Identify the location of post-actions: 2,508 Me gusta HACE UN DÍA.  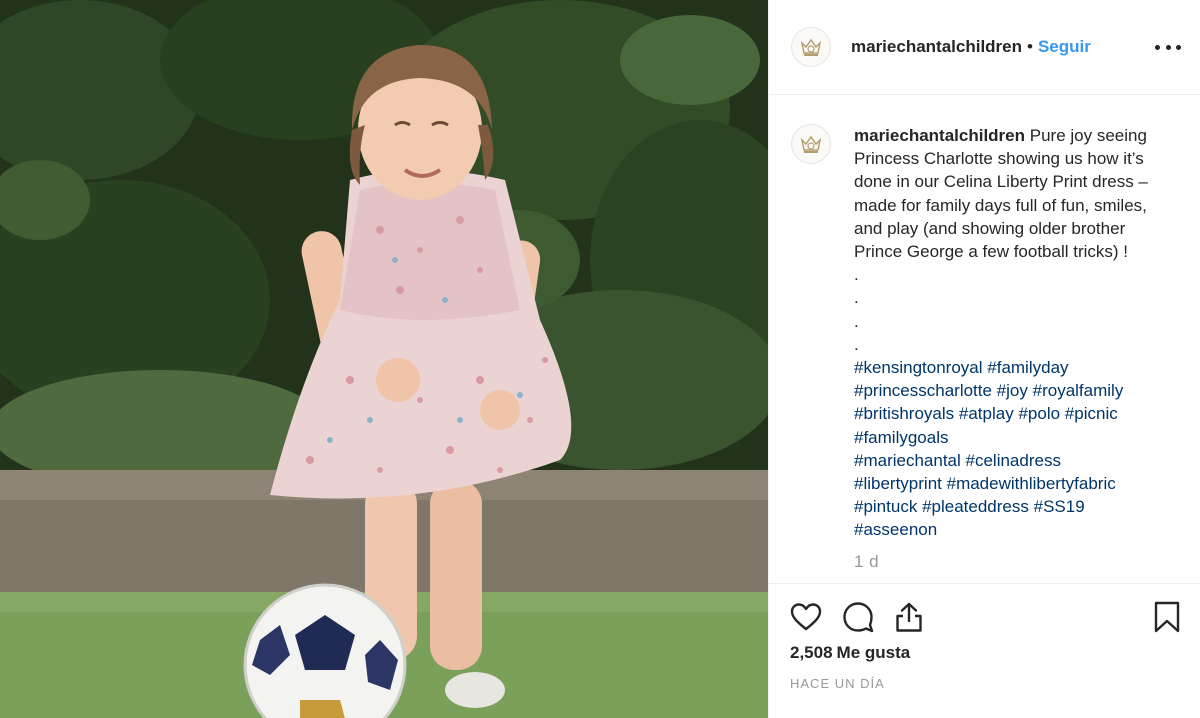
(984, 650).